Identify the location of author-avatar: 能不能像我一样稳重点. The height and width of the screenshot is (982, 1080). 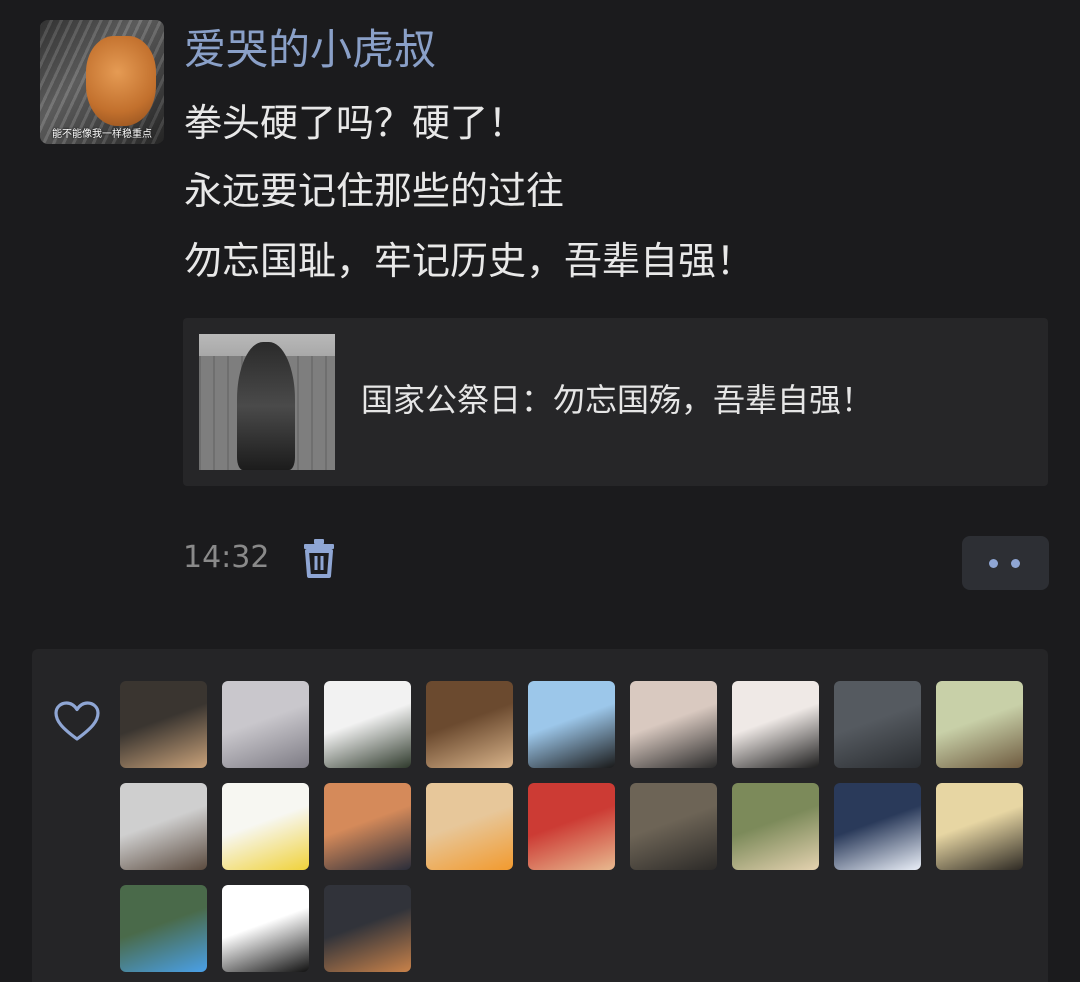
(102, 82).